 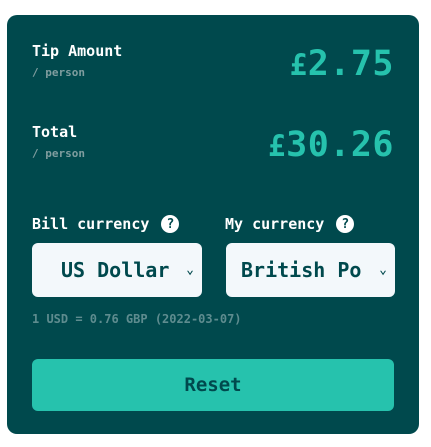 What do you see at coordinates (170, 224) in the screenshot?
I see `bill-currency-help-icon: ?` at bounding box center [170, 224].